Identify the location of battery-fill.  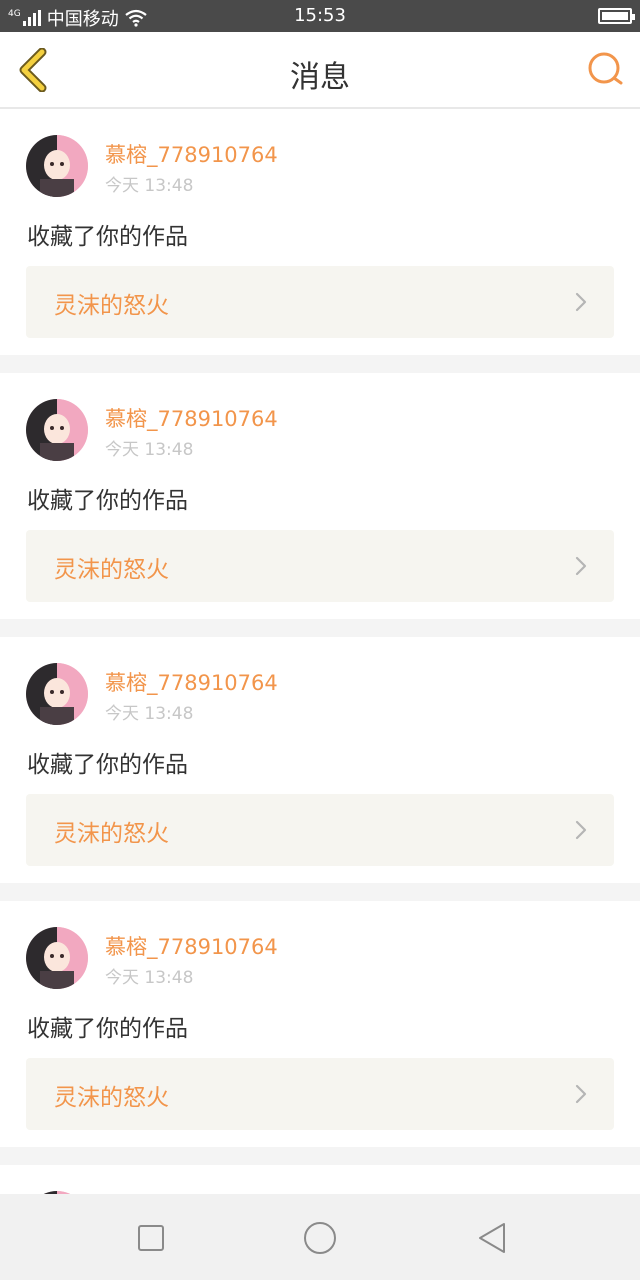
(615, 16).